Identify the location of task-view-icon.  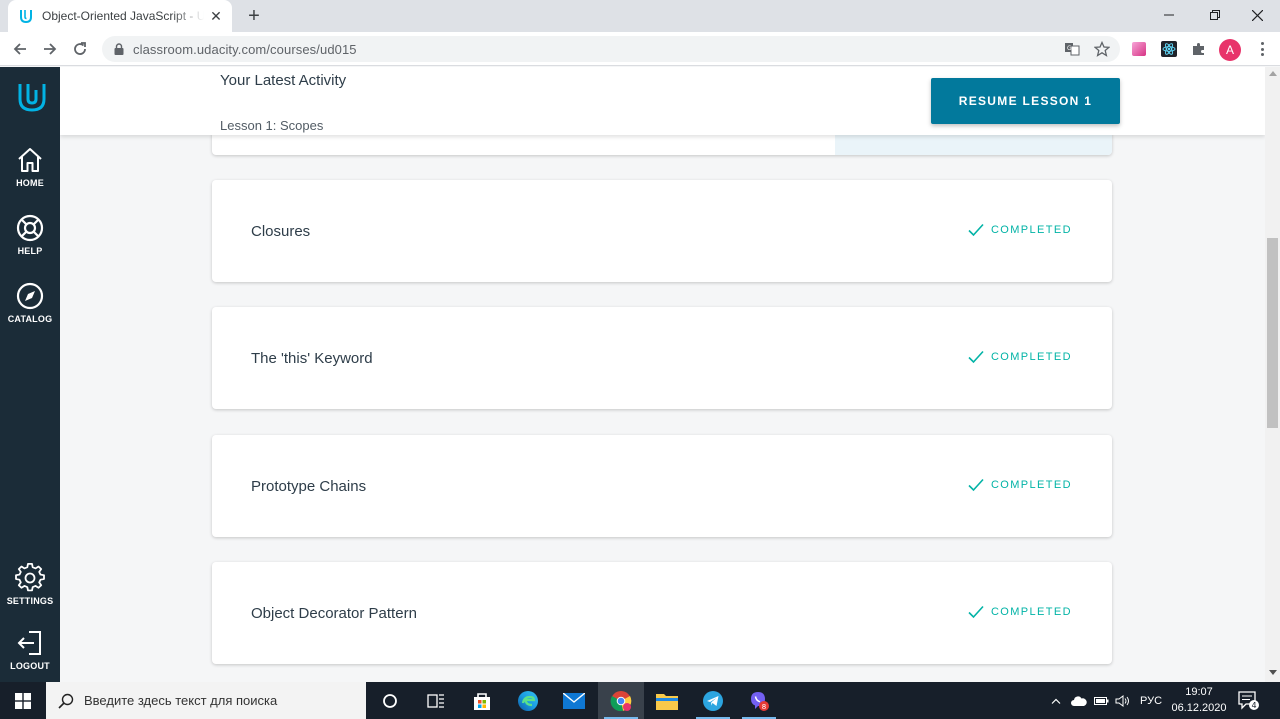
(435, 700).